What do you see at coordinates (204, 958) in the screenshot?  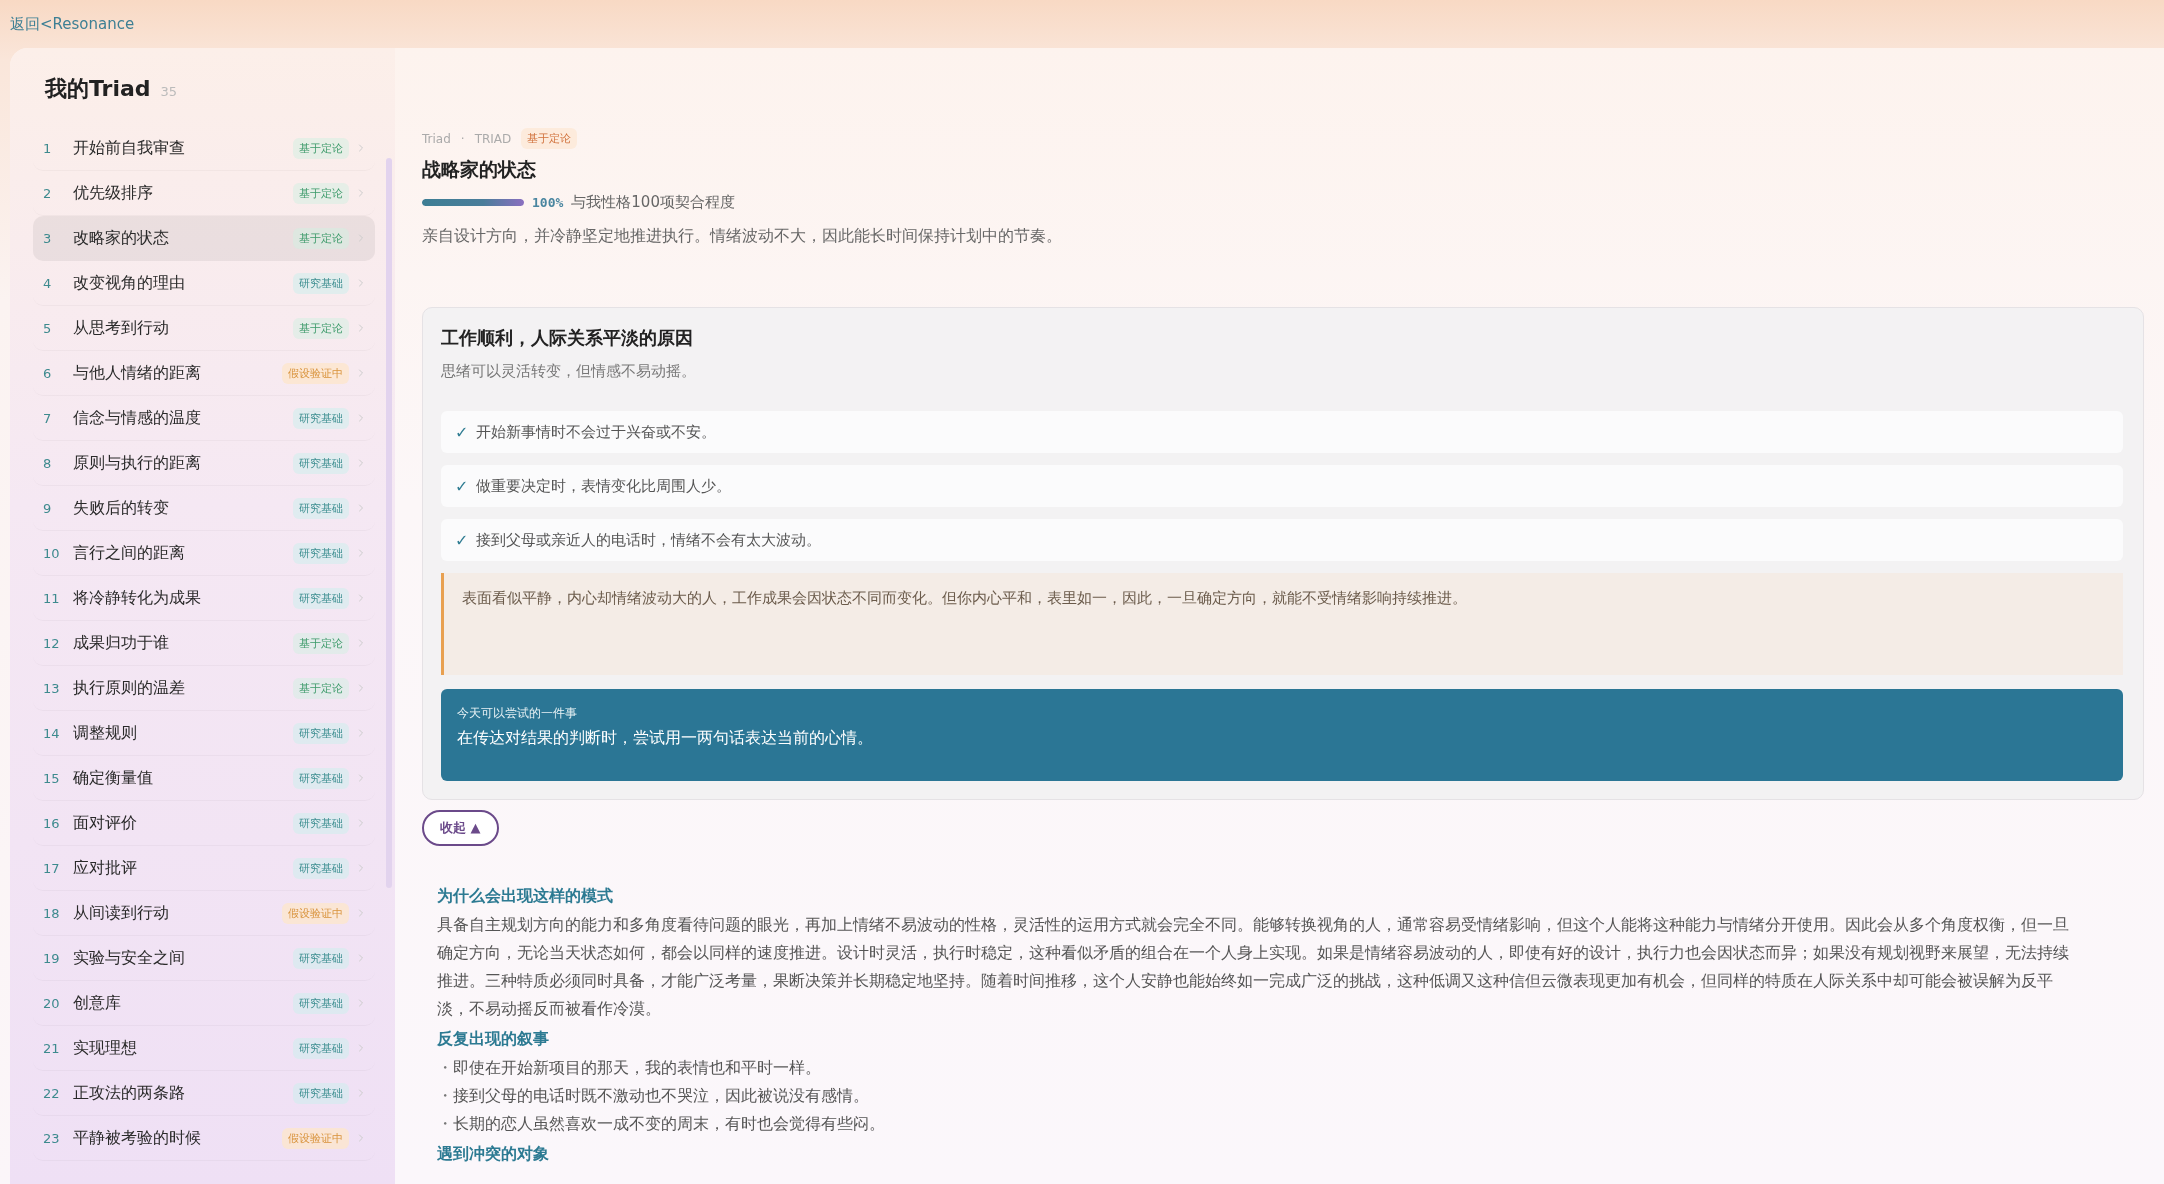 I see `sidebar-item: 19 实验与安全之间 研究基础` at bounding box center [204, 958].